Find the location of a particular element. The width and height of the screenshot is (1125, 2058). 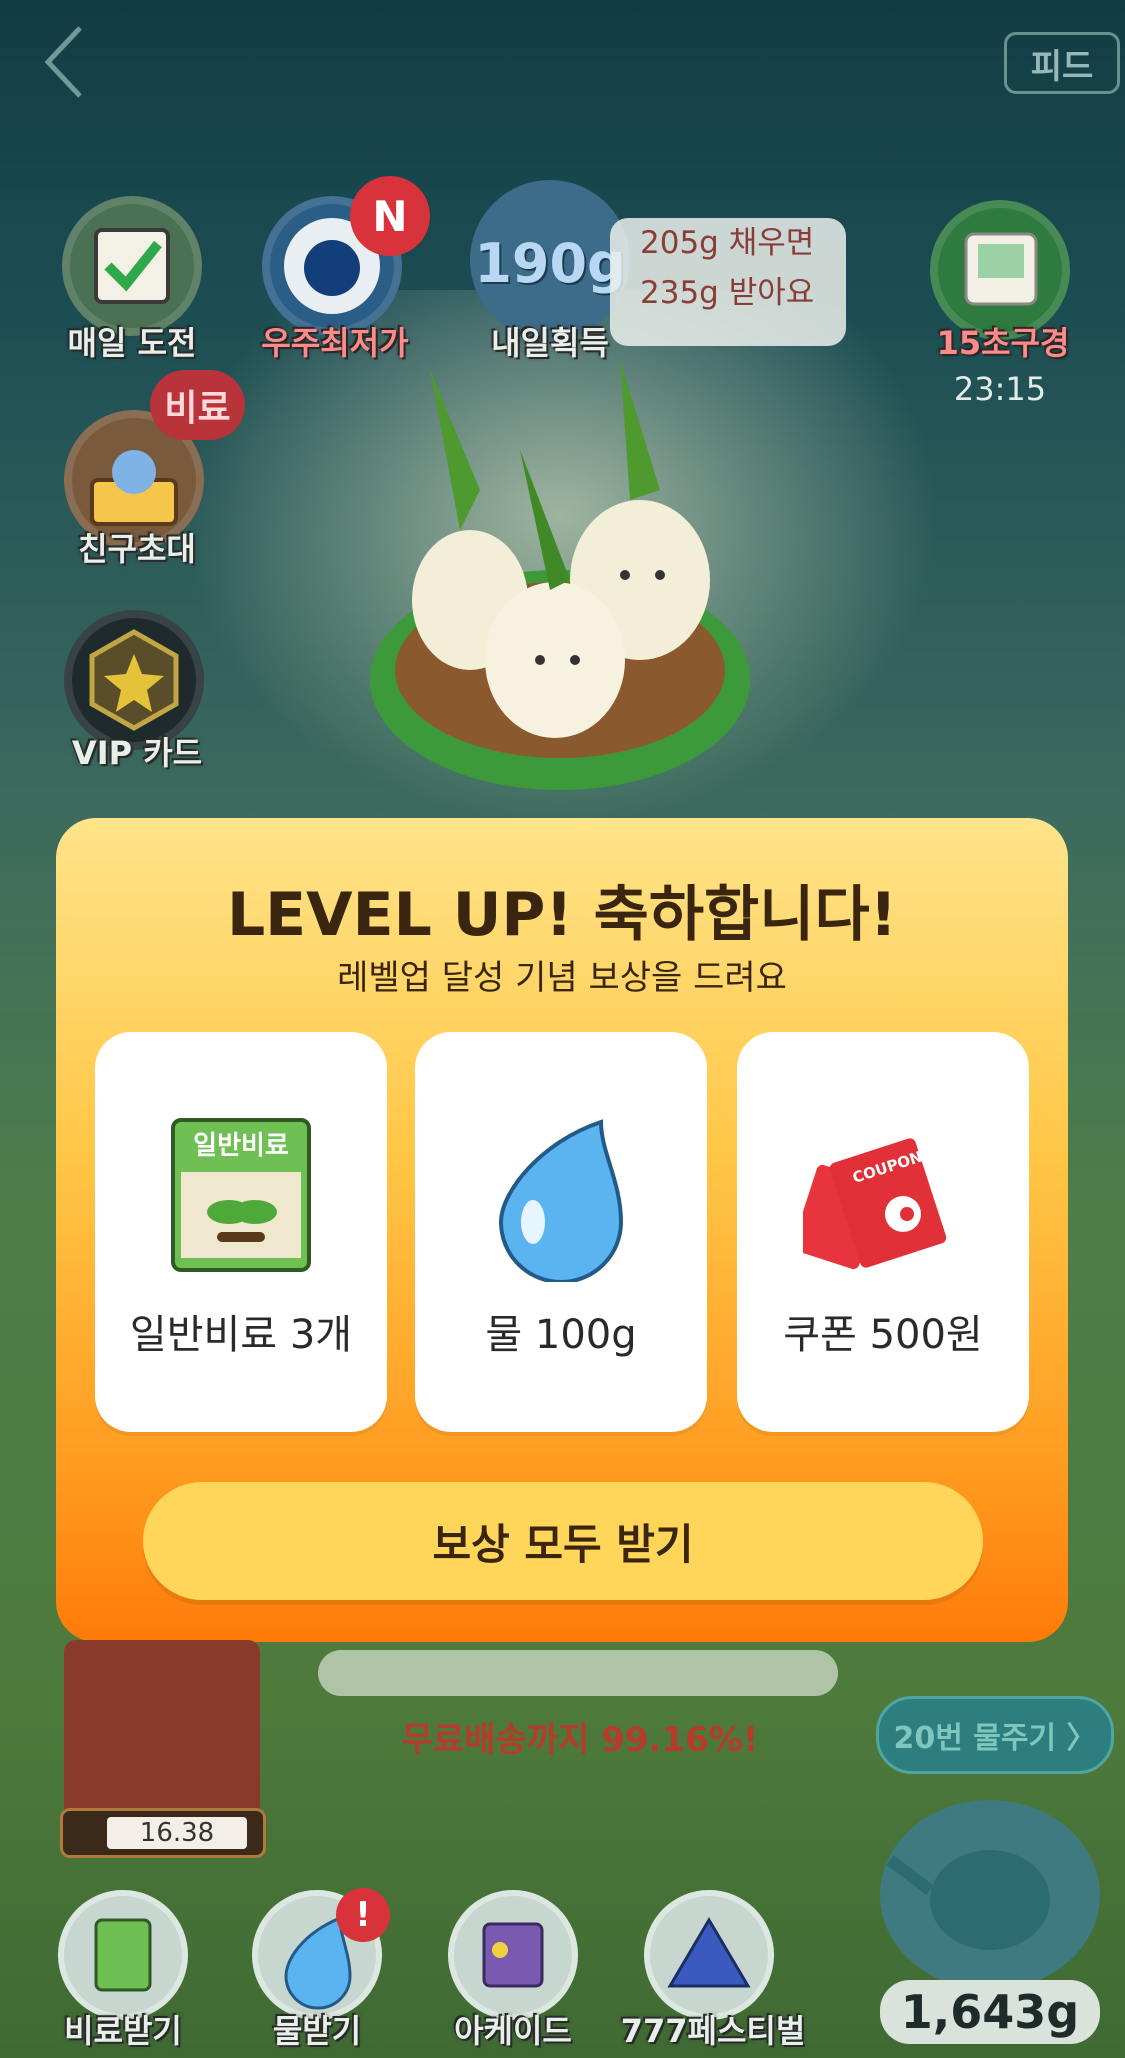

water-level-value: 16.38 is located at coordinates (177, 1833).